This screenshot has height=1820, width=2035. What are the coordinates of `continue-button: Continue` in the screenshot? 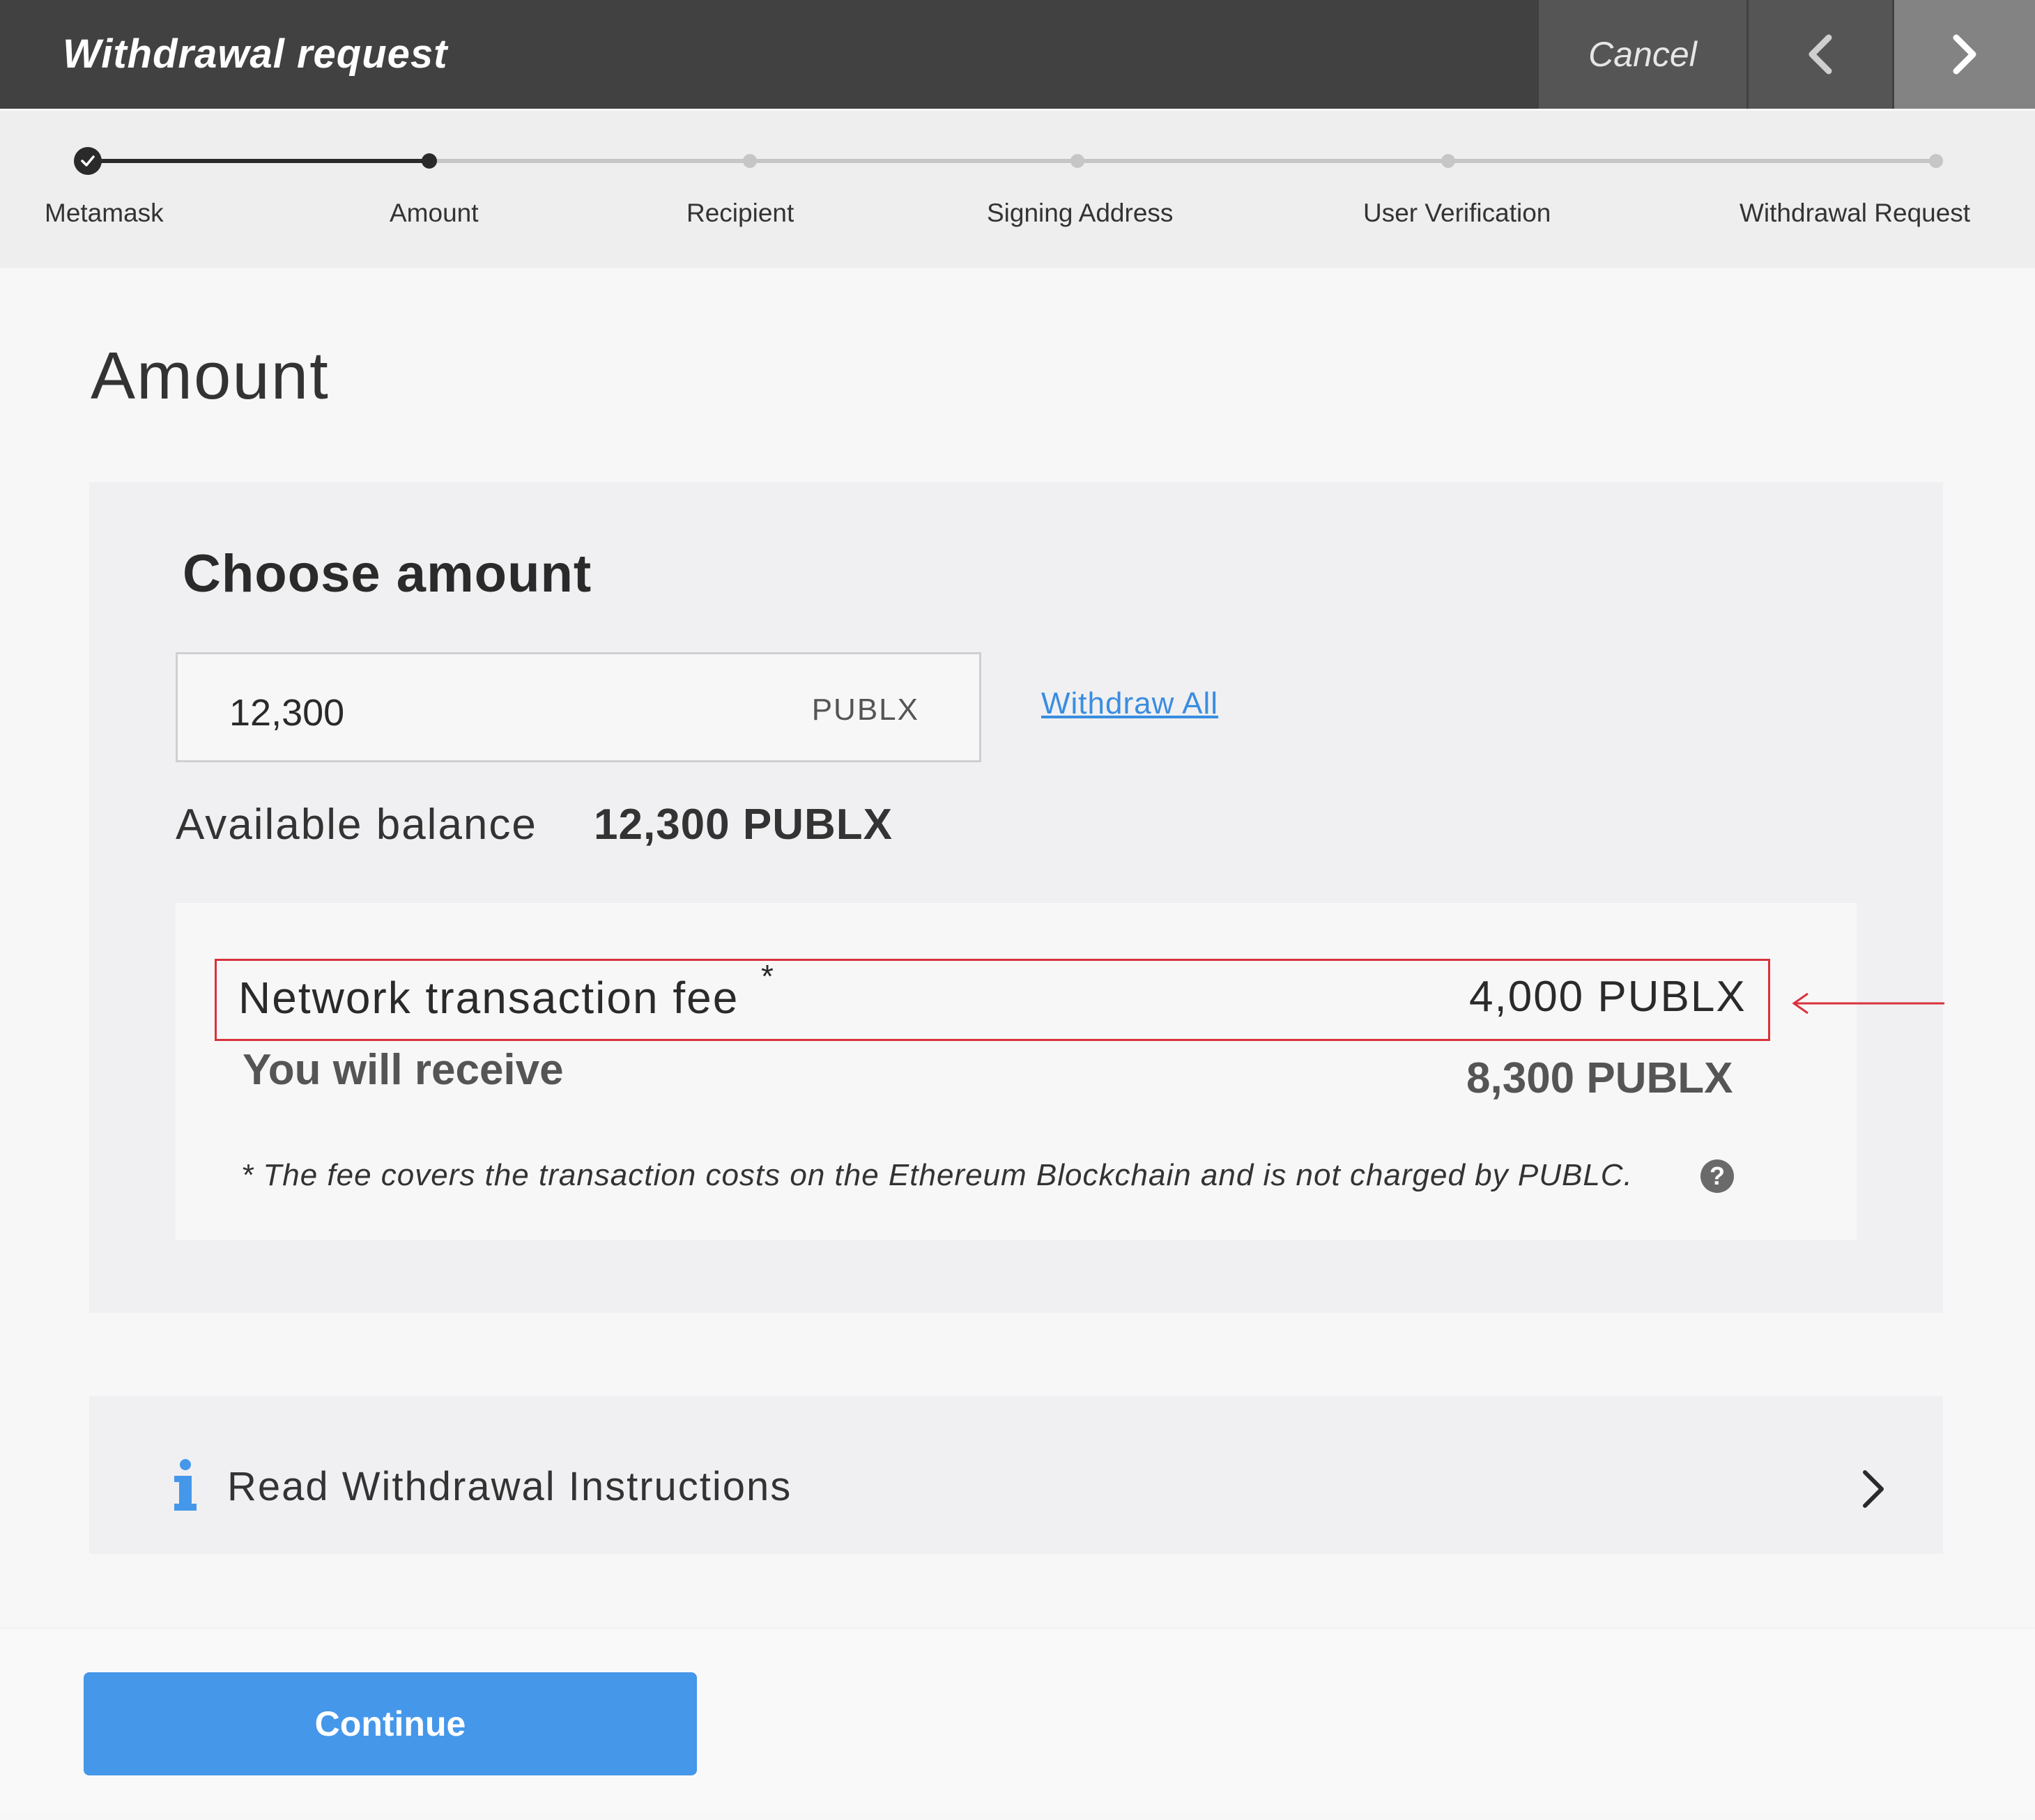 It's located at (390, 1723).